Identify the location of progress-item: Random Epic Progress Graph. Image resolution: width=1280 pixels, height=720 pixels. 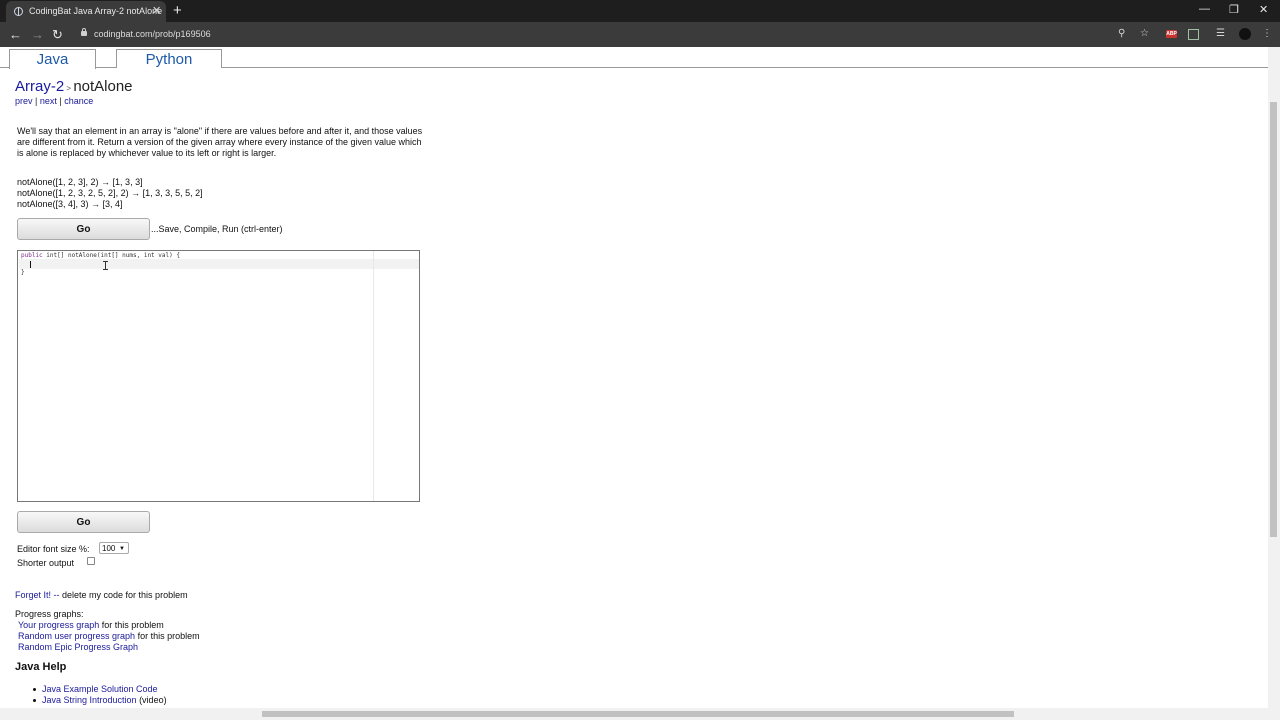
(78, 647).